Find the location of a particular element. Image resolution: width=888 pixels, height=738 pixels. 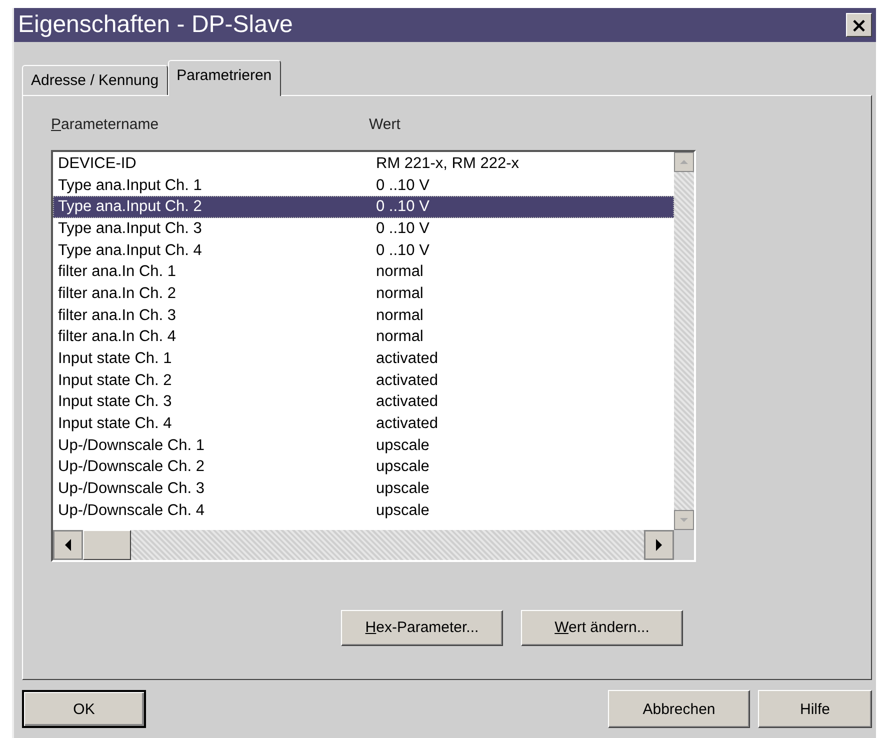

parameter-name: Input state Ch. 2 is located at coordinates (115, 381).